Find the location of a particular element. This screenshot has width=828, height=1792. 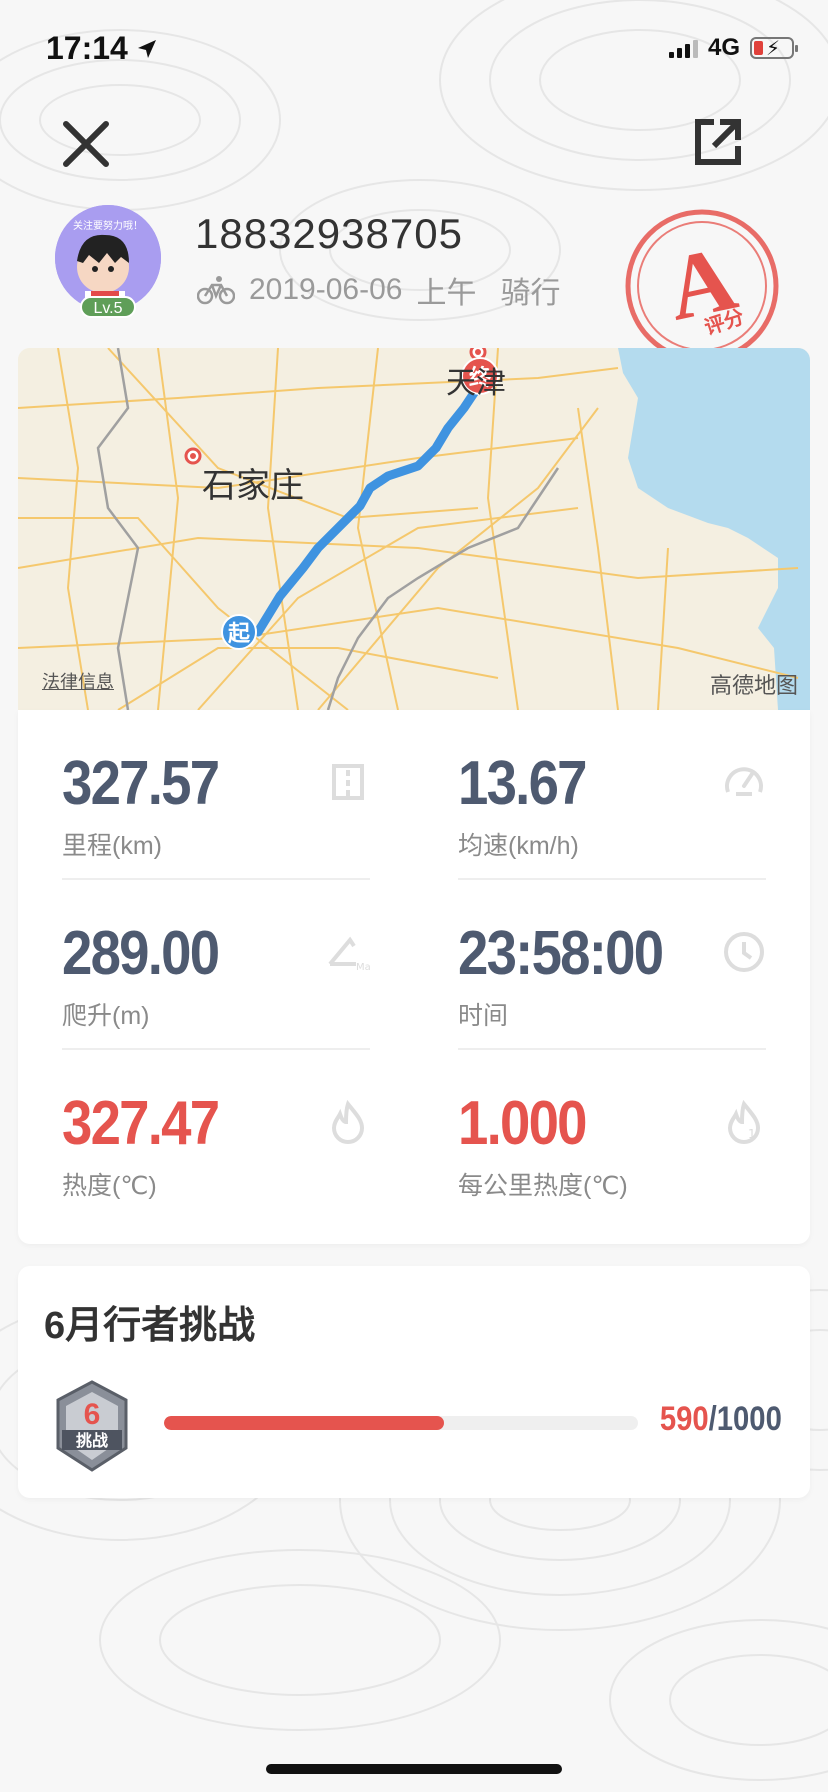

ride-type: 骑行 is located at coordinates (530, 293).